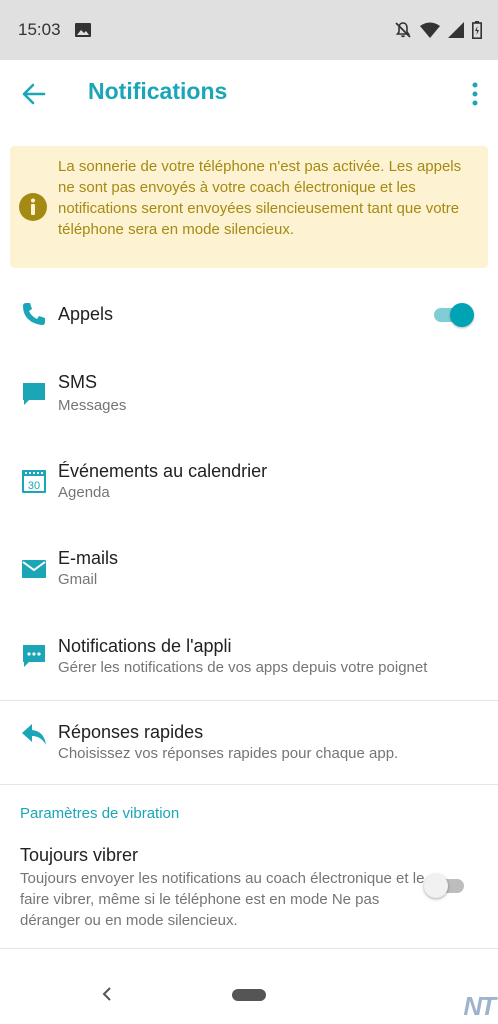 The height and width of the screenshot is (1024, 498). What do you see at coordinates (249, 995) in the screenshot?
I see `home-pill-button` at bounding box center [249, 995].